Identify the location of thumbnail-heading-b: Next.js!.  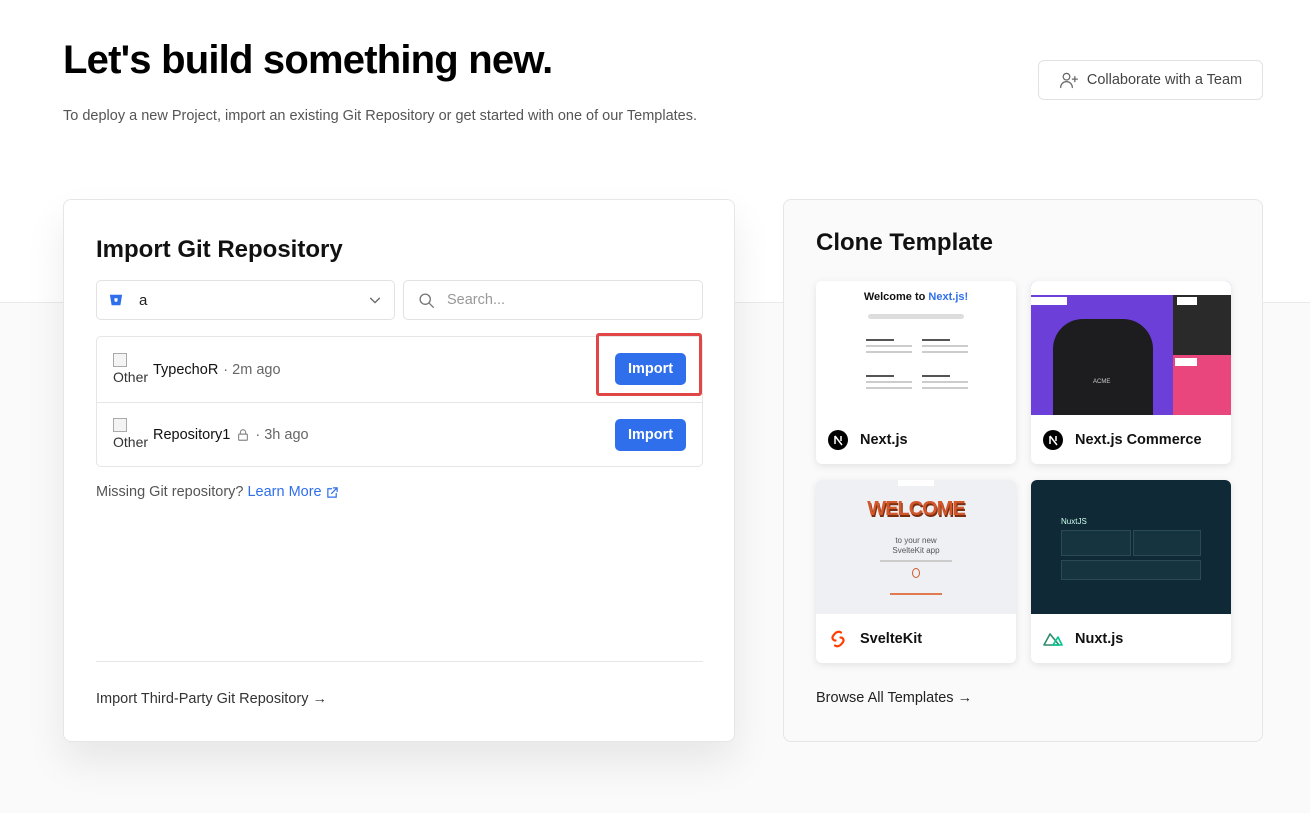
(948, 297).